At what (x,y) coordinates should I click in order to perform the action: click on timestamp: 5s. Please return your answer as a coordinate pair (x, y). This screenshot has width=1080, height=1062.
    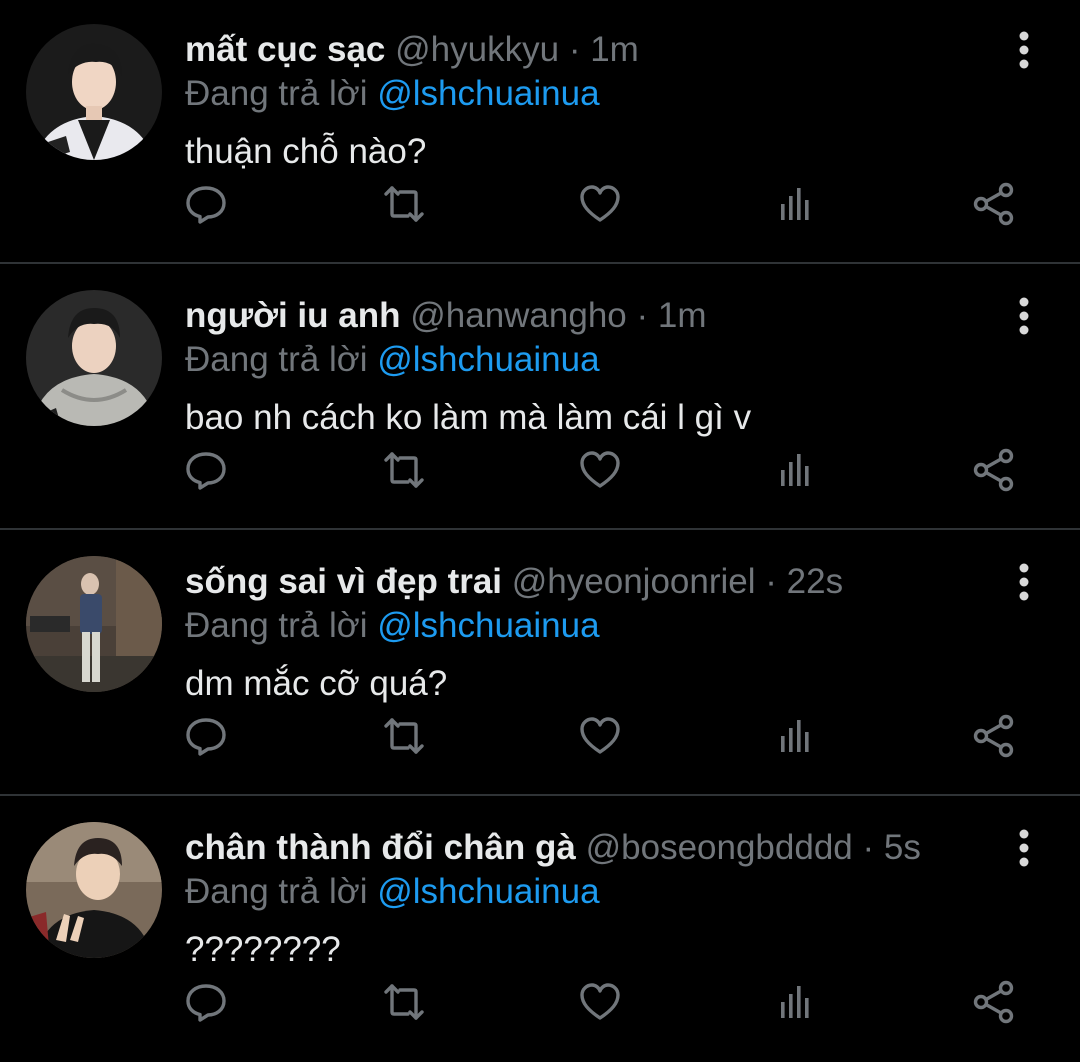
    Looking at the image, I should click on (902, 847).